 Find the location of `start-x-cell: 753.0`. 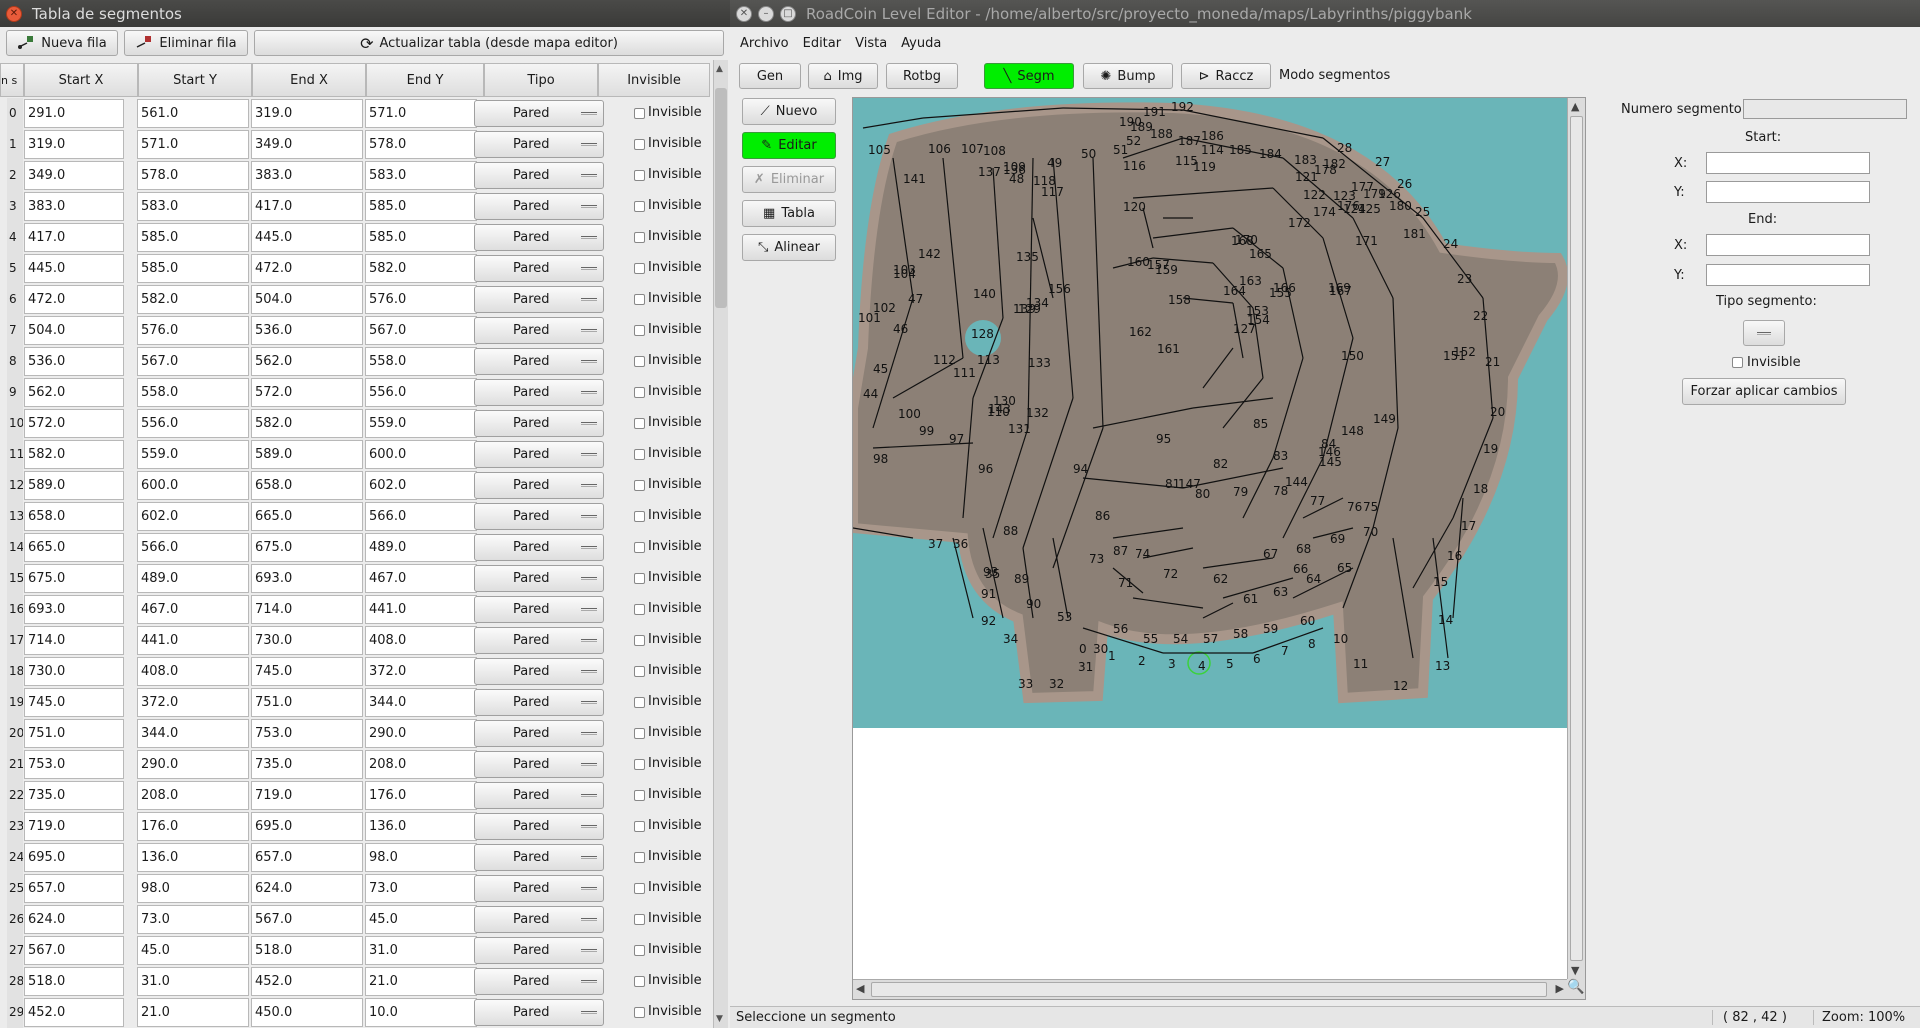

start-x-cell: 753.0 is located at coordinates (74, 764).